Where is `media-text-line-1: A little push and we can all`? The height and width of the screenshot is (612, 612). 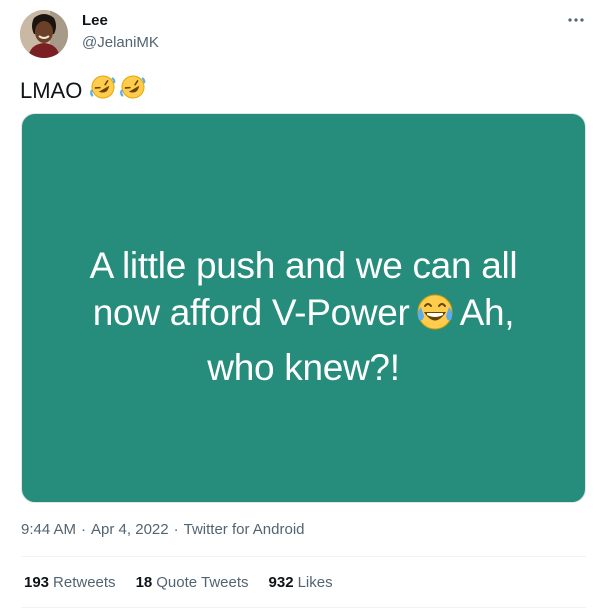 media-text-line-1: A little push and we can all is located at coordinates (303, 265).